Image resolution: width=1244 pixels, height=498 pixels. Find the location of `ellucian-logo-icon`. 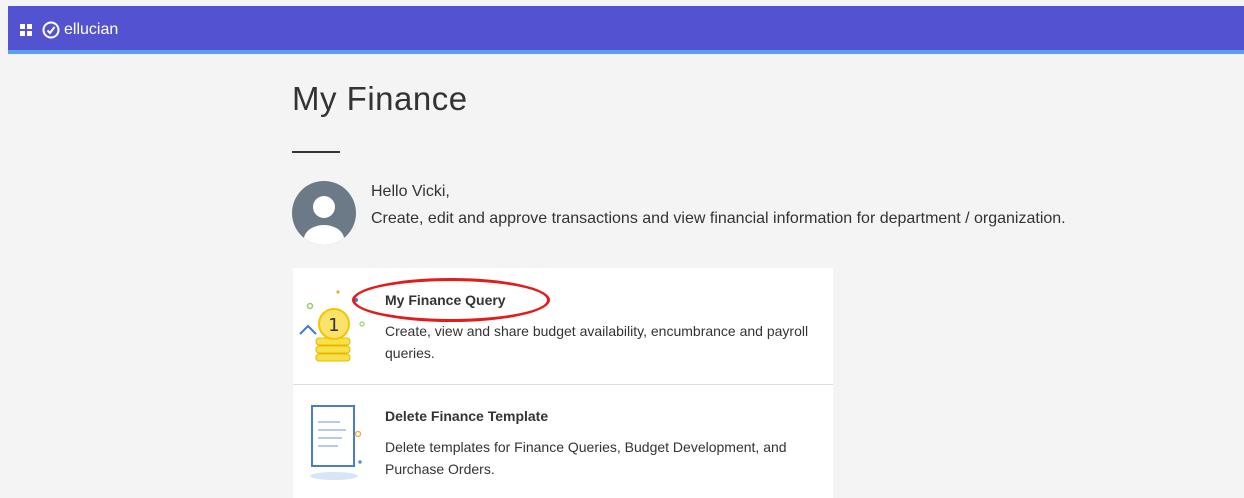

ellucian-logo-icon is located at coordinates (51, 30).